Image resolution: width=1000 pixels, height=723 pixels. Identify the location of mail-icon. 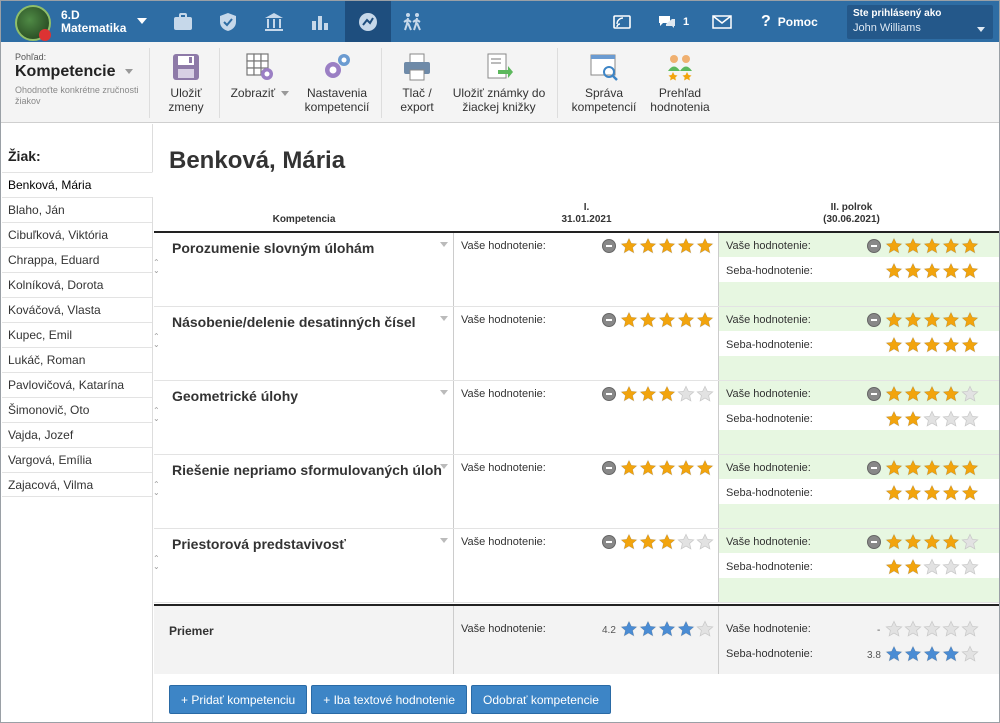
(722, 21).